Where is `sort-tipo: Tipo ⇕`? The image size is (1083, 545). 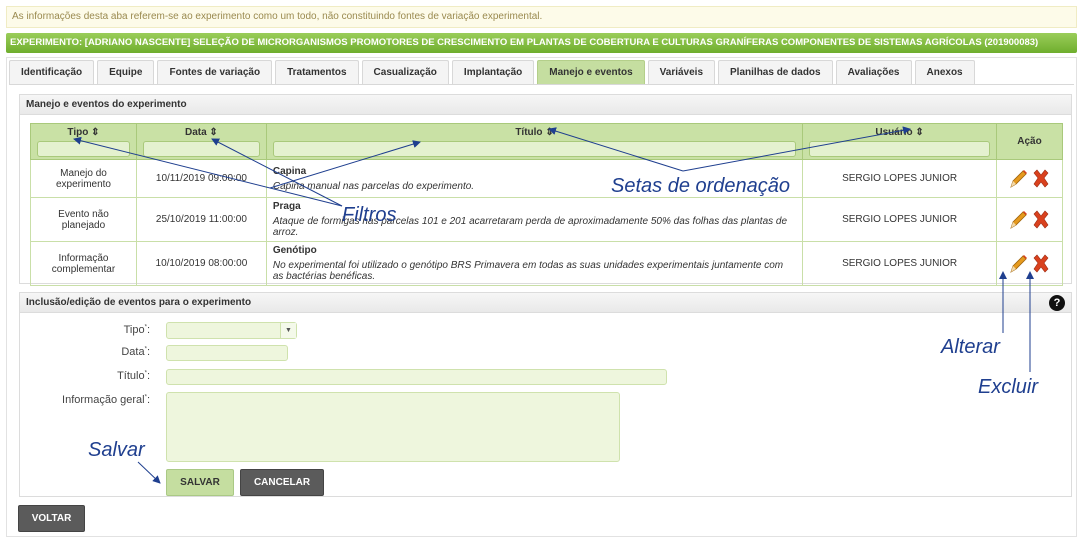
sort-tipo: Tipo ⇕ is located at coordinates (83, 132).